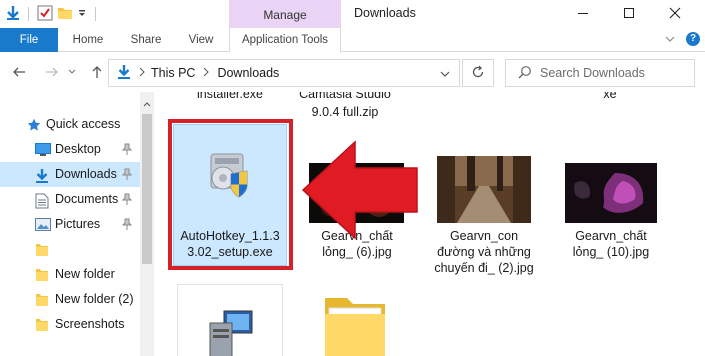 The width and height of the screenshot is (705, 356). I want to click on sidebar-item-documents: Documents, so click(70, 199).